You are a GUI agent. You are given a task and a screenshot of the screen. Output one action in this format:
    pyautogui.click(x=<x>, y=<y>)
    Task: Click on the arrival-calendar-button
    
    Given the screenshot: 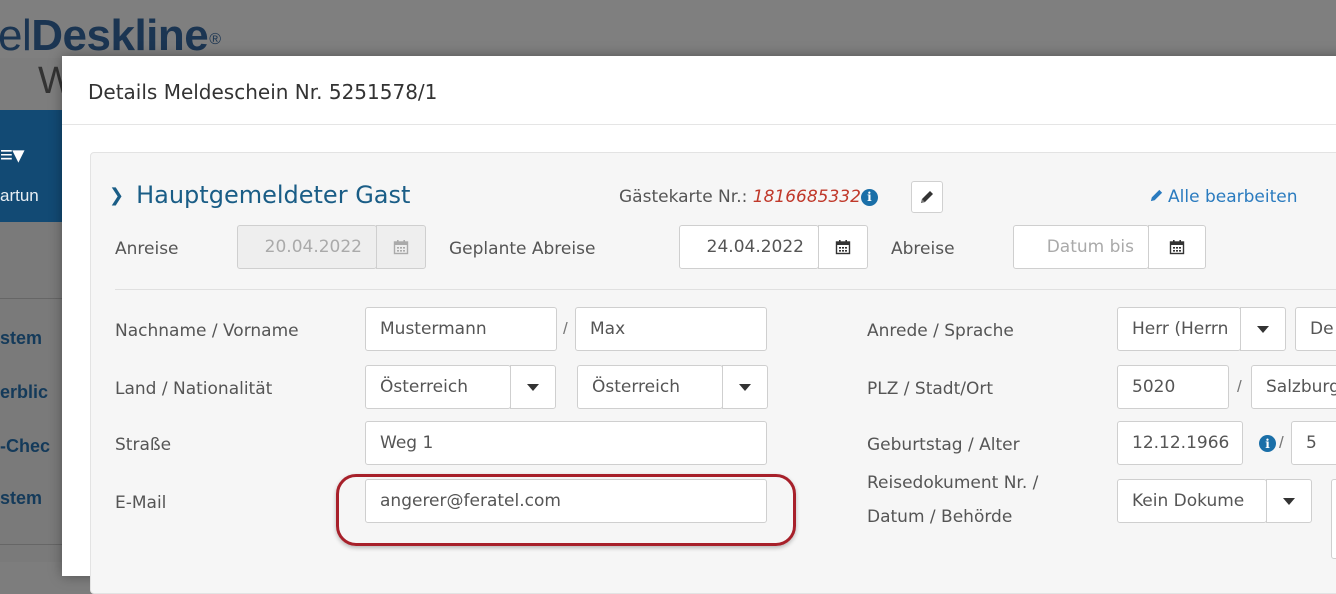 What is the action you would take?
    pyautogui.click(x=401, y=247)
    